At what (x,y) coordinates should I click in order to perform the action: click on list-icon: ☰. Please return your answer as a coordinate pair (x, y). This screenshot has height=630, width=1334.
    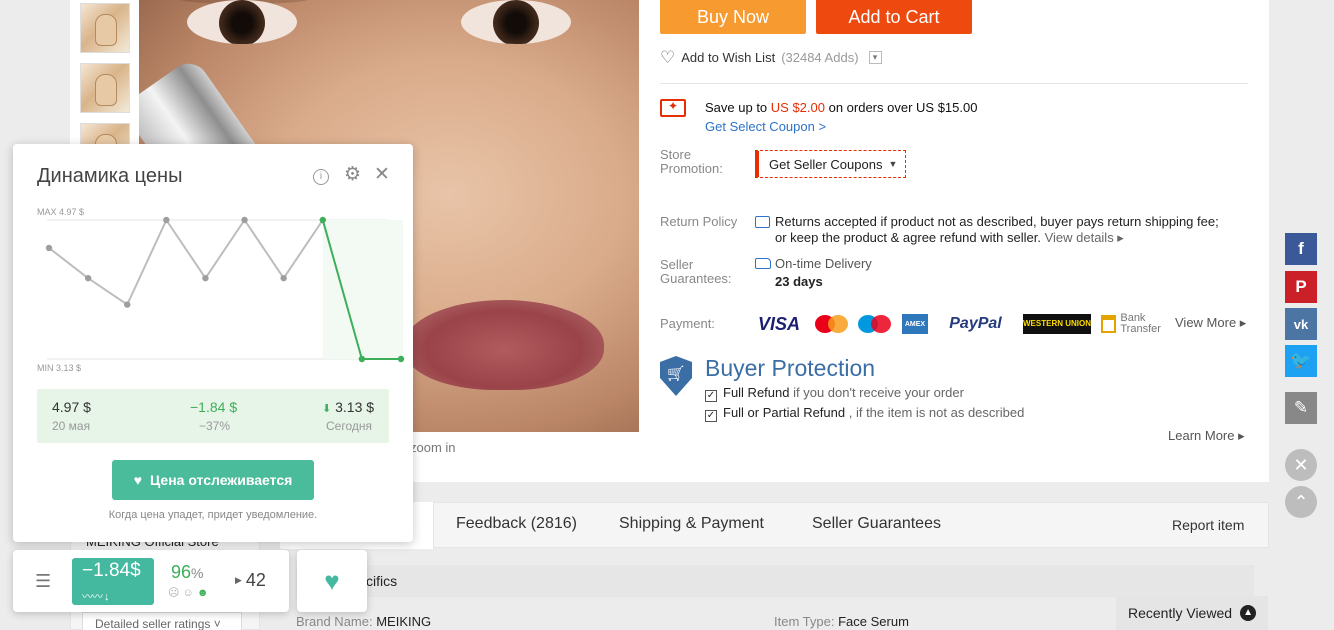
    Looking at the image, I should click on (43, 581).